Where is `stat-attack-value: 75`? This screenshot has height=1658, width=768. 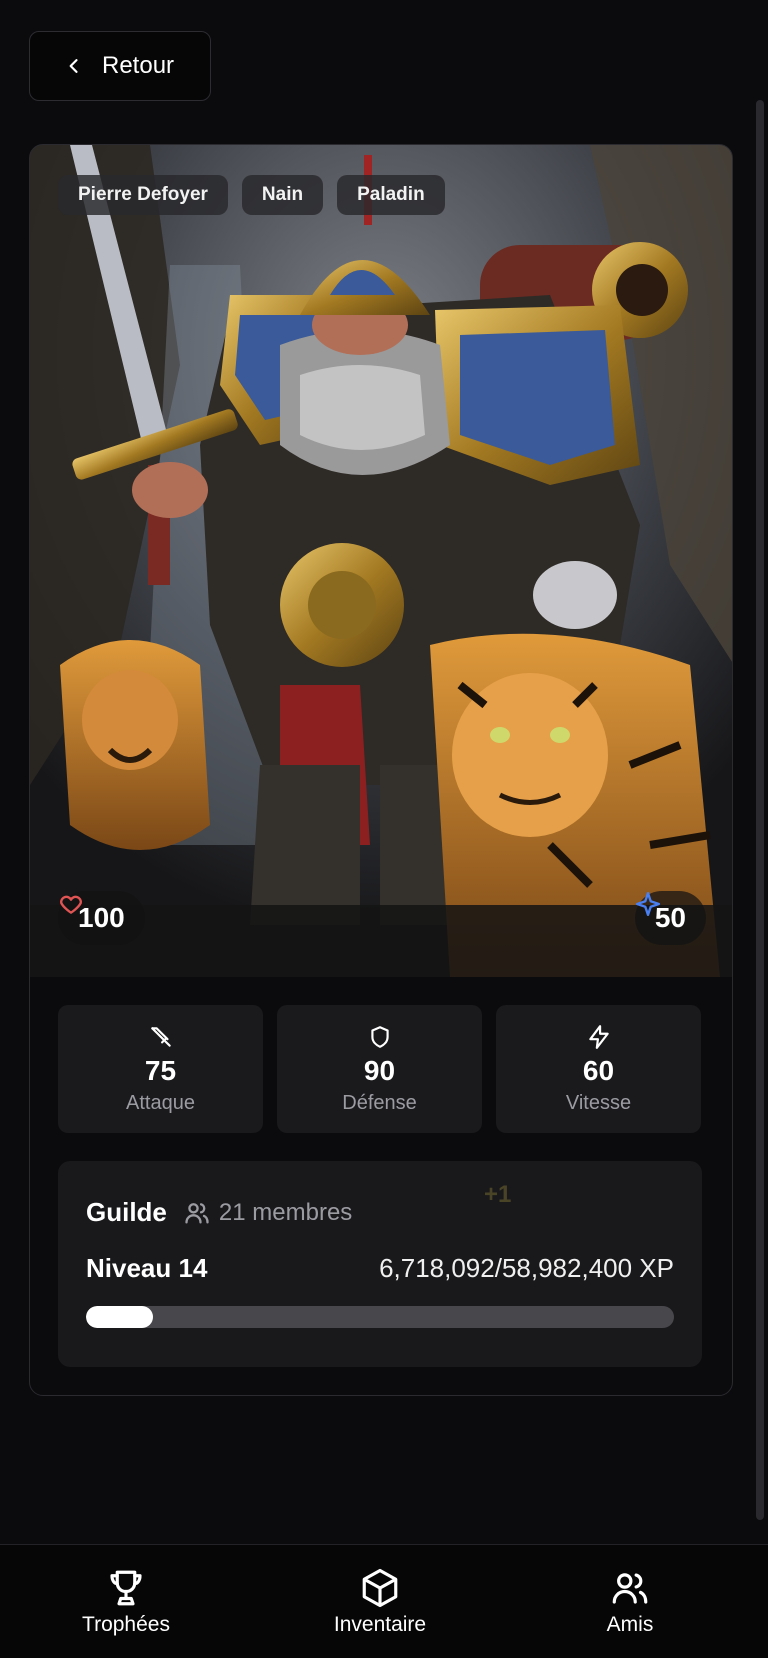 stat-attack-value: 75 is located at coordinates (160, 1070).